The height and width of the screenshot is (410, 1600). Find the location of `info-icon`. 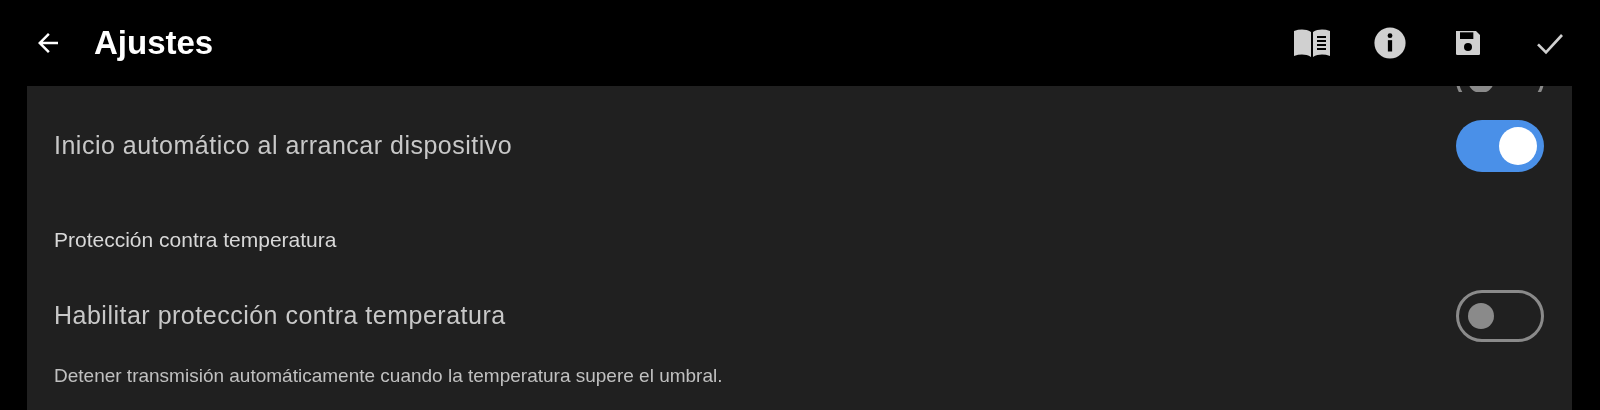

info-icon is located at coordinates (1390, 43).